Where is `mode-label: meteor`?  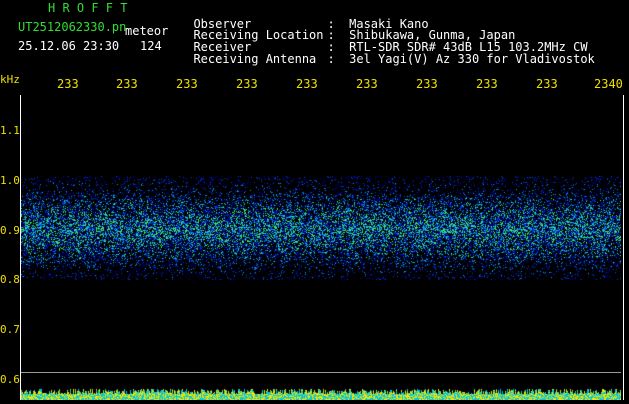 mode-label: meteor is located at coordinates (147, 31).